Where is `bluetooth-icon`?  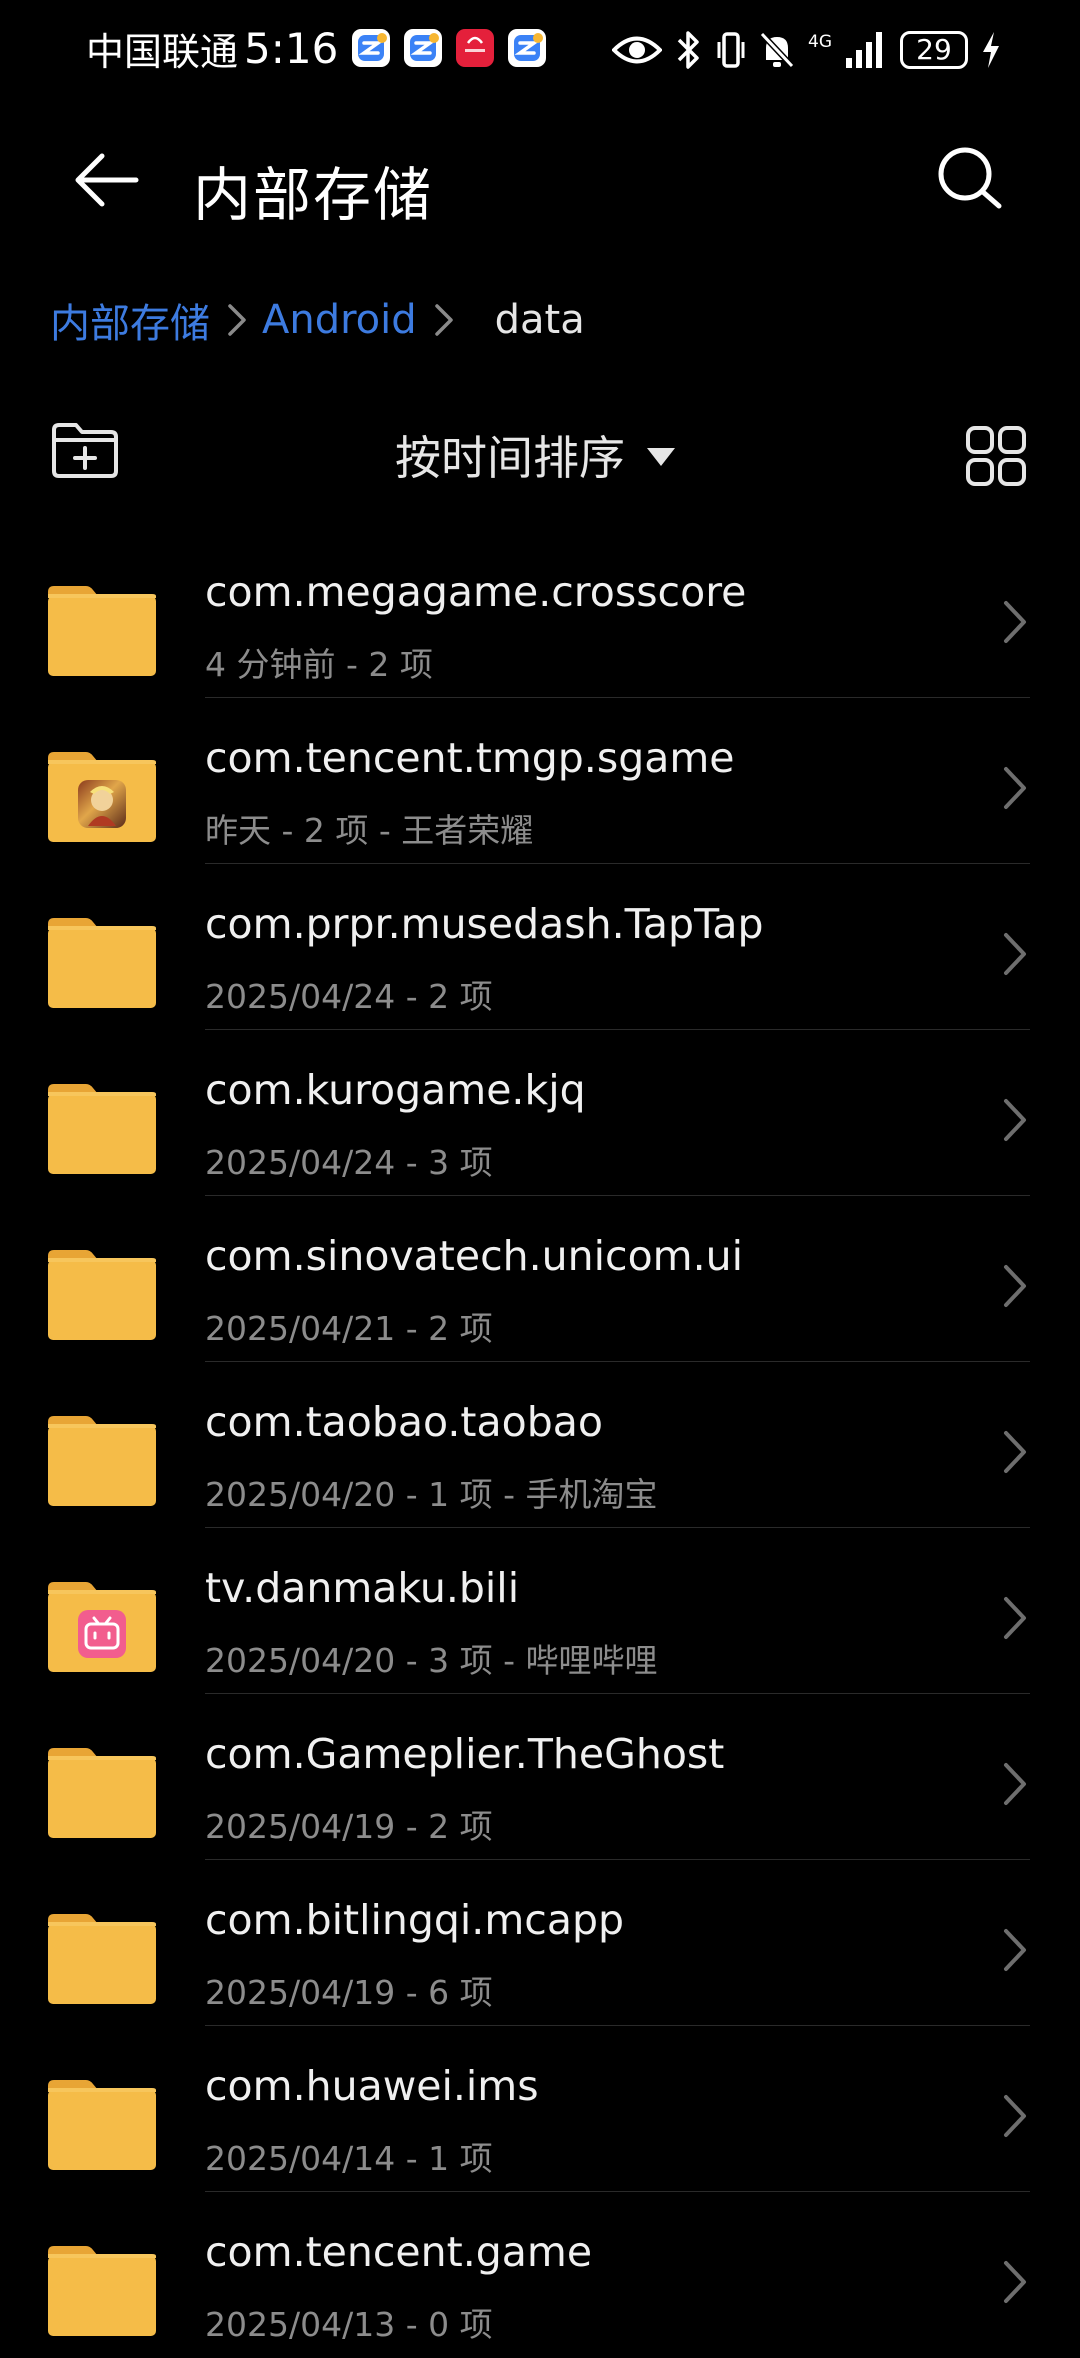
bluetooth-icon is located at coordinates (688, 50).